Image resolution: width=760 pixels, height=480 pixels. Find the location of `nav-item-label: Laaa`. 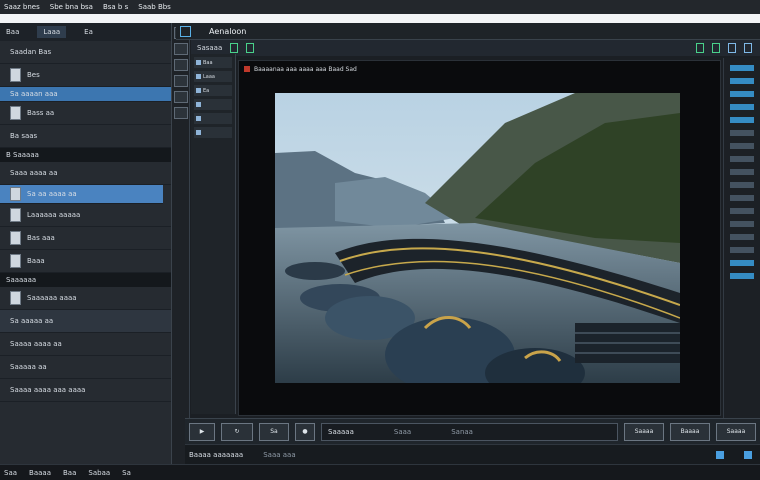

nav-item-label: Laaa is located at coordinates (209, 76).